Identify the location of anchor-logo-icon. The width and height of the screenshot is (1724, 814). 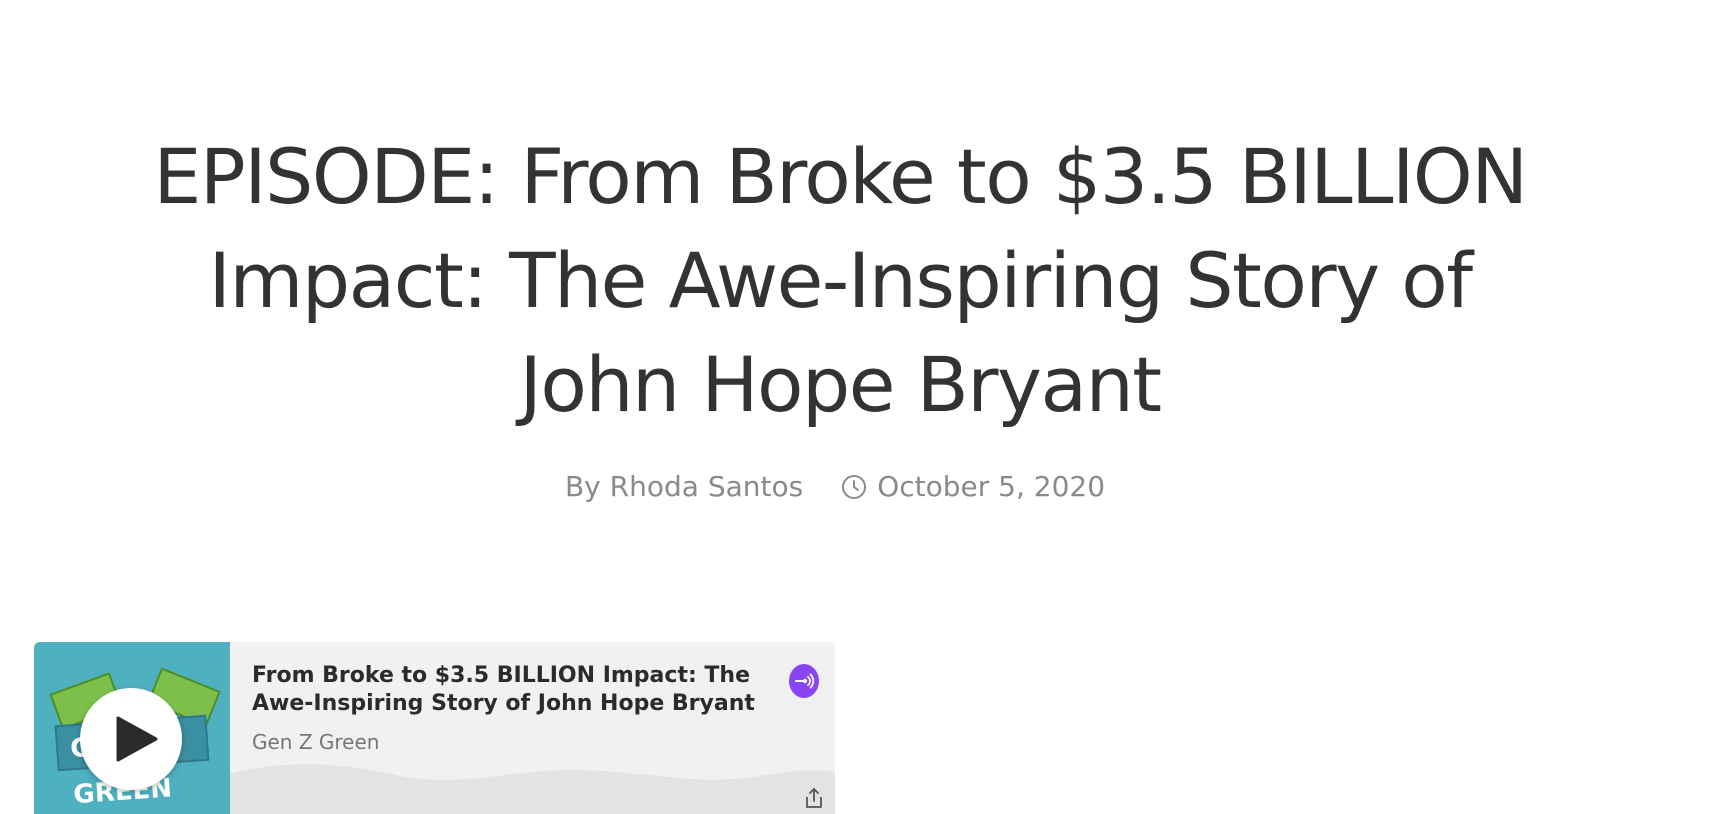
(804, 681).